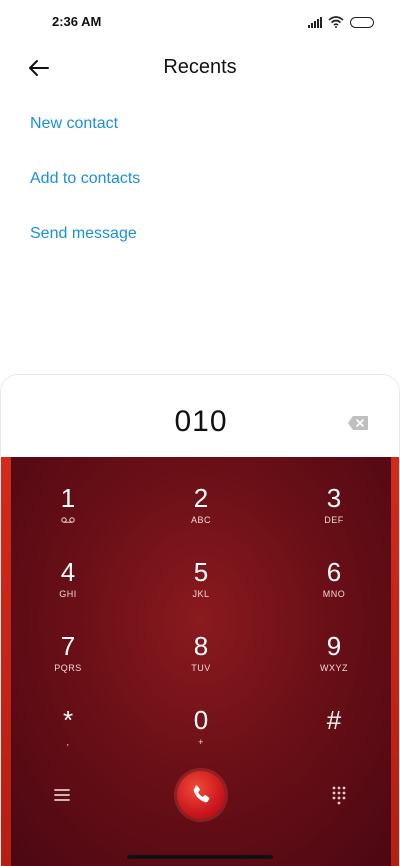  I want to click on key-letters: +, so click(201, 742).